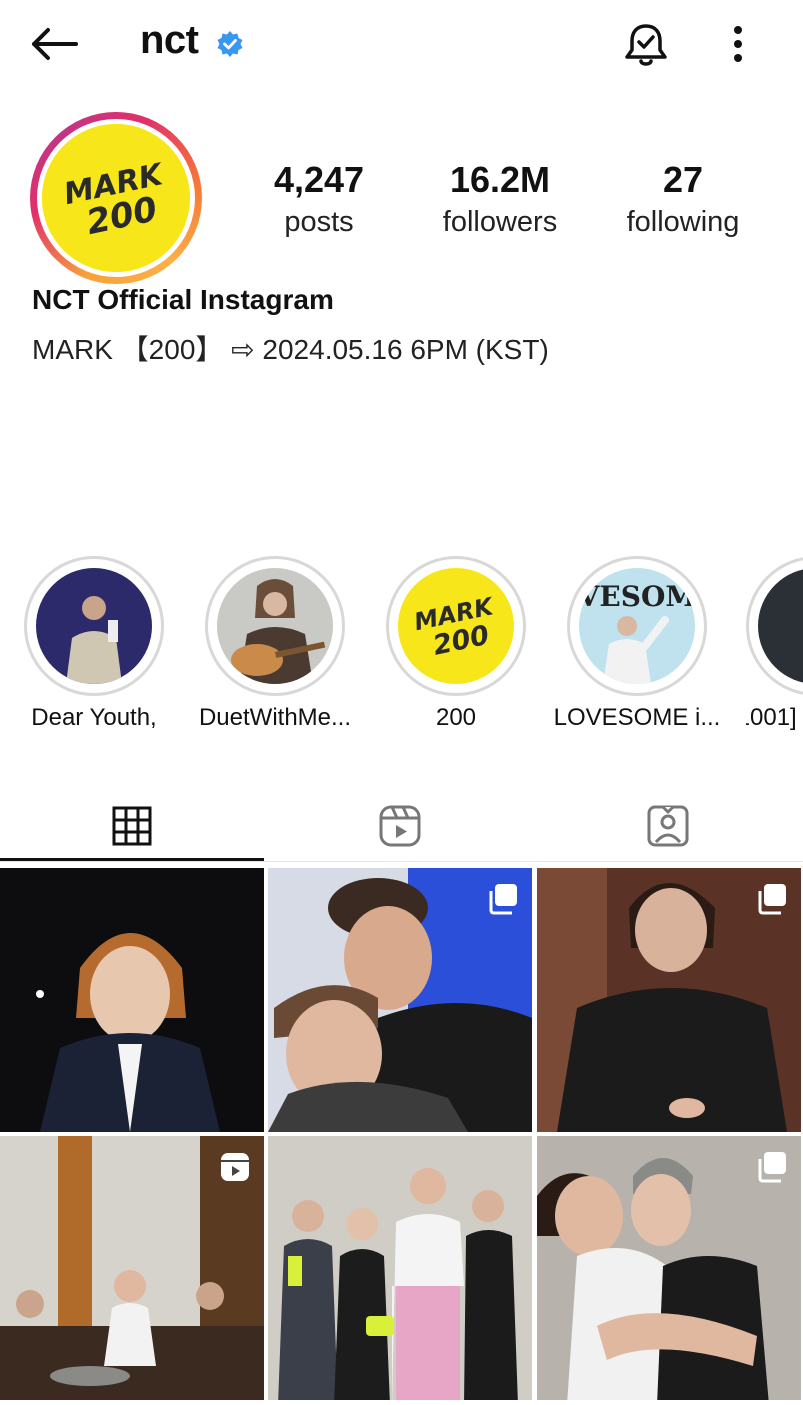 The width and height of the screenshot is (803, 1405). Describe the element at coordinates (183, 299) in the screenshot. I see `profile-display-name: NCT Official Instagram` at that location.